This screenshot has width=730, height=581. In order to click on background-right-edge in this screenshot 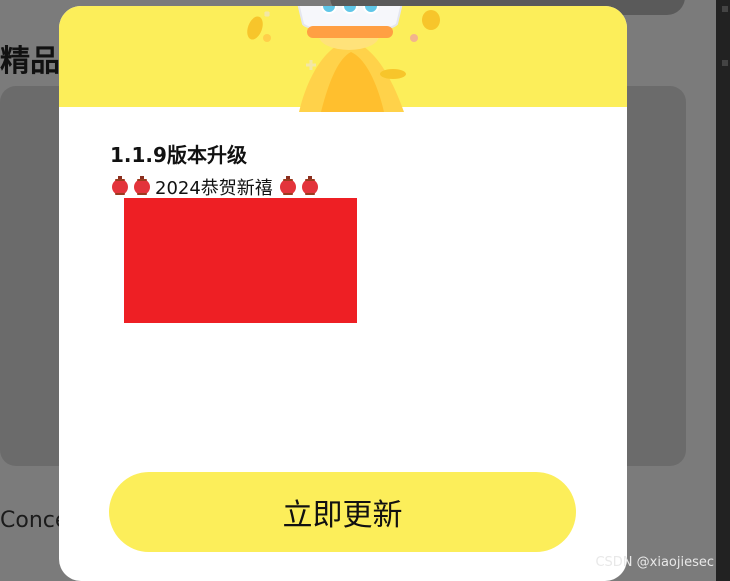, I will do `click(723, 290)`.